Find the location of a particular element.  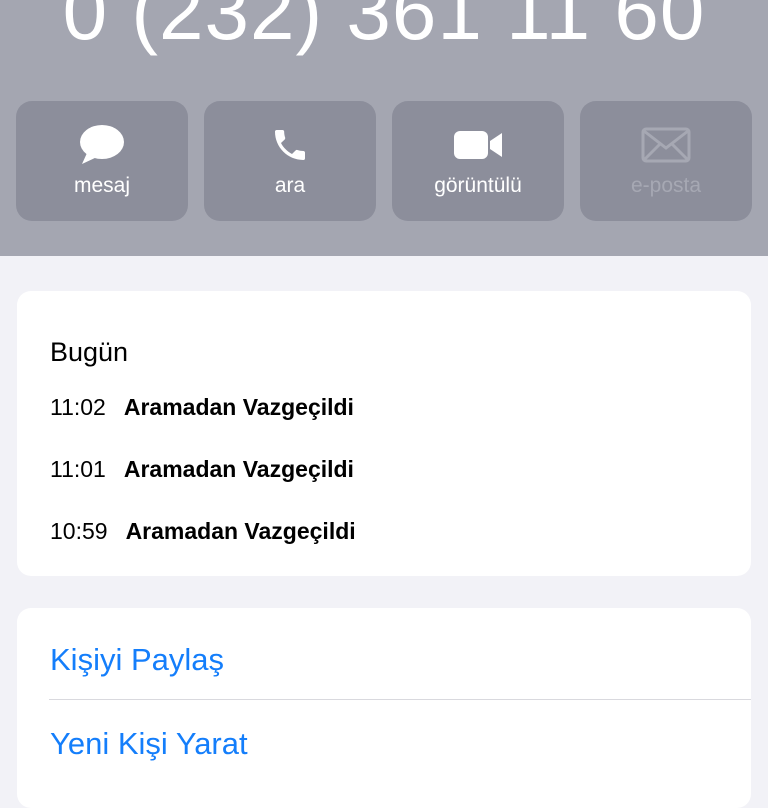

call-history-row: 11:01 Aramadan Vazgeçildi is located at coordinates (202, 469).